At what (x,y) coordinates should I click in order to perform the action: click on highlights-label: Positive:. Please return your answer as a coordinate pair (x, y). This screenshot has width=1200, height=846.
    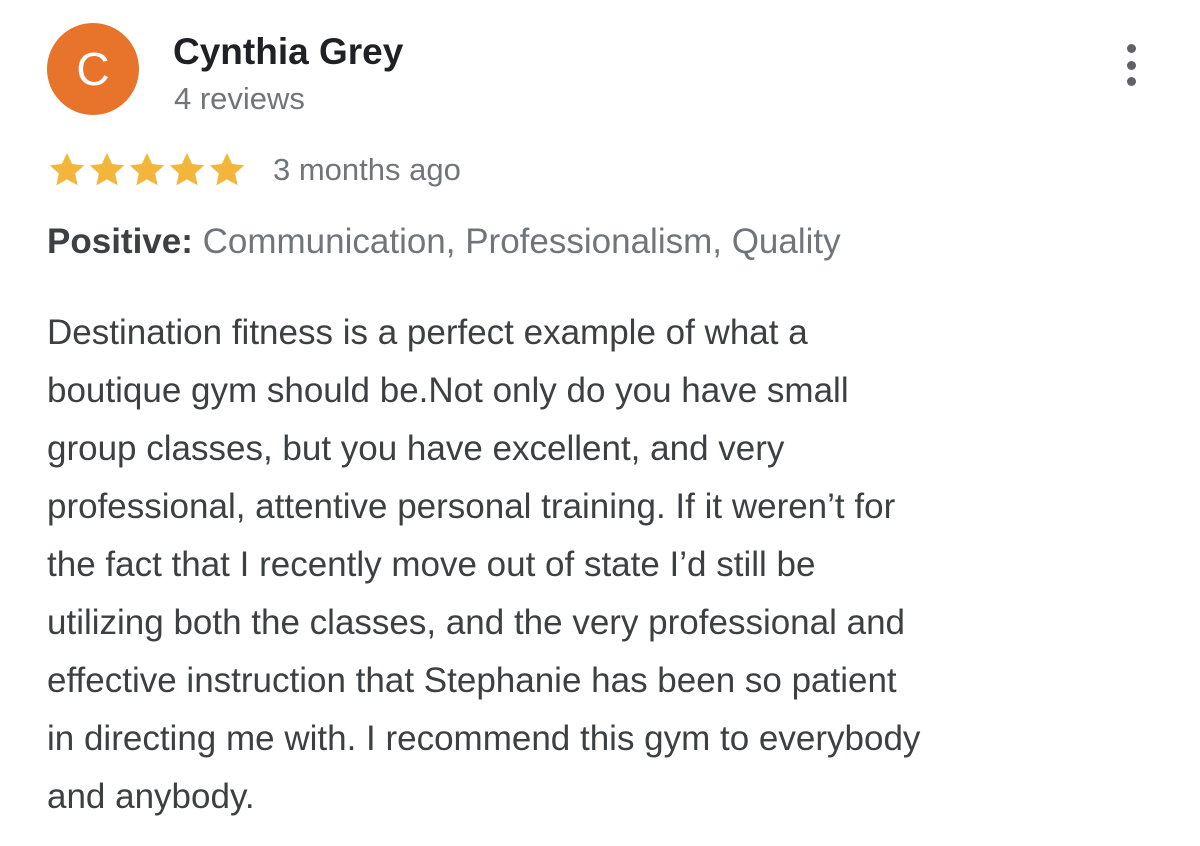
    Looking at the image, I should click on (120, 241).